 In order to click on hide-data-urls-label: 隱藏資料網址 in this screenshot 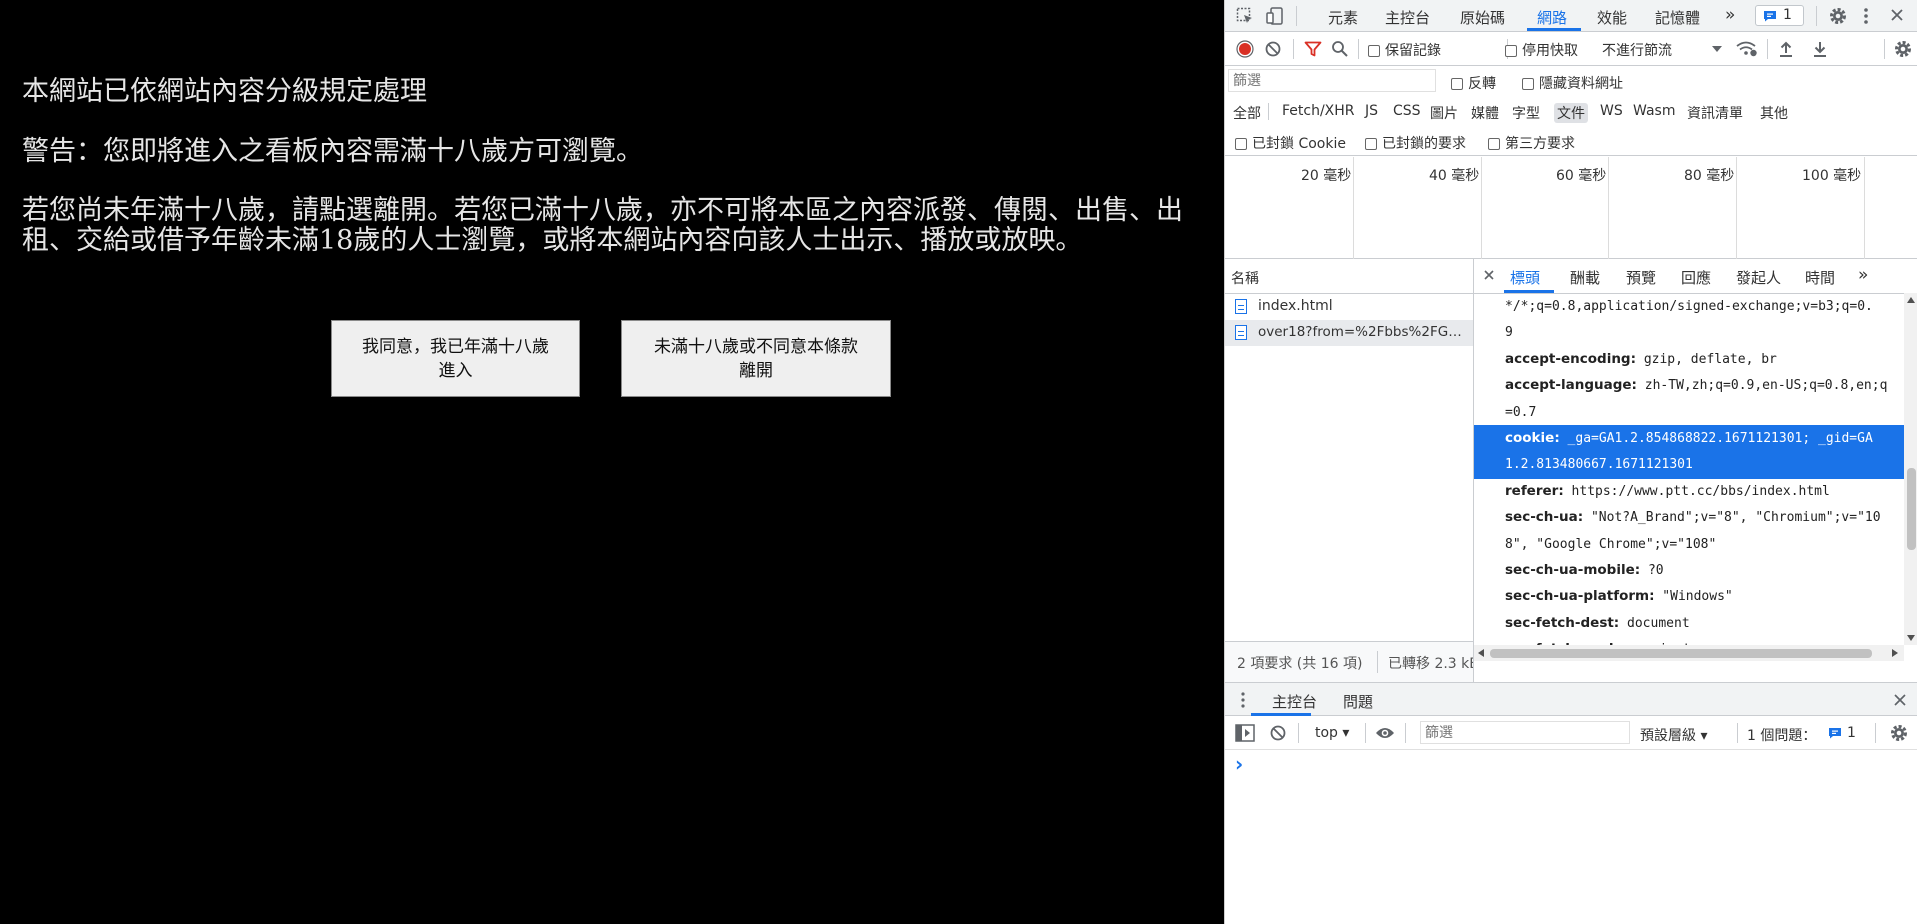, I will do `click(1581, 84)`.